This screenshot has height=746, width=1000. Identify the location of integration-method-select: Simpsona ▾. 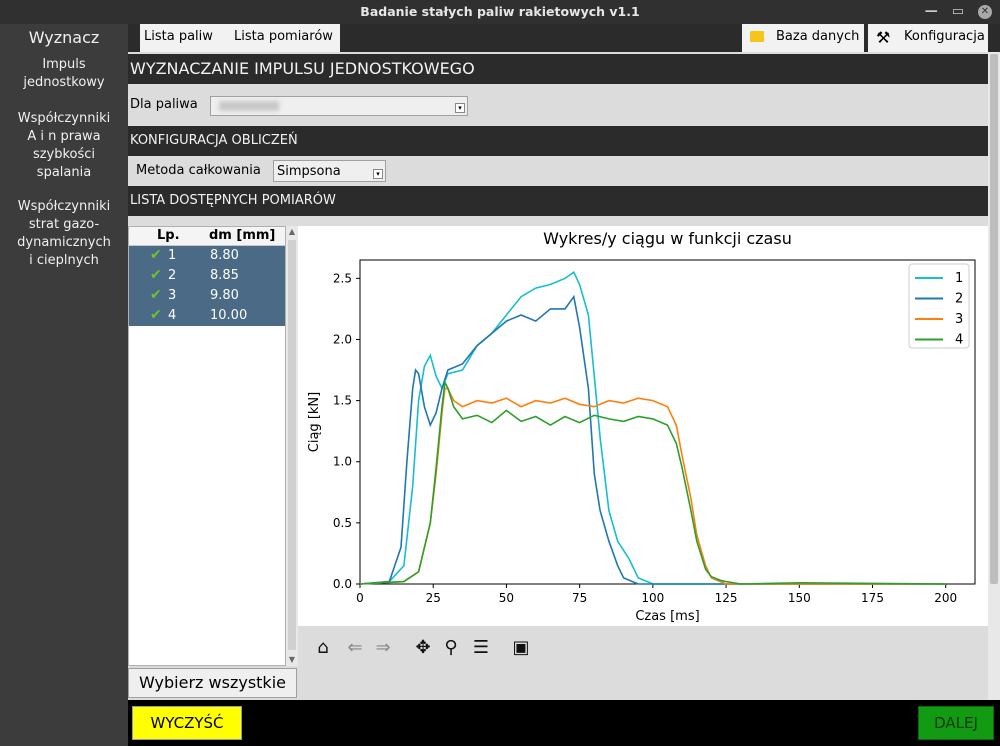
(329, 171).